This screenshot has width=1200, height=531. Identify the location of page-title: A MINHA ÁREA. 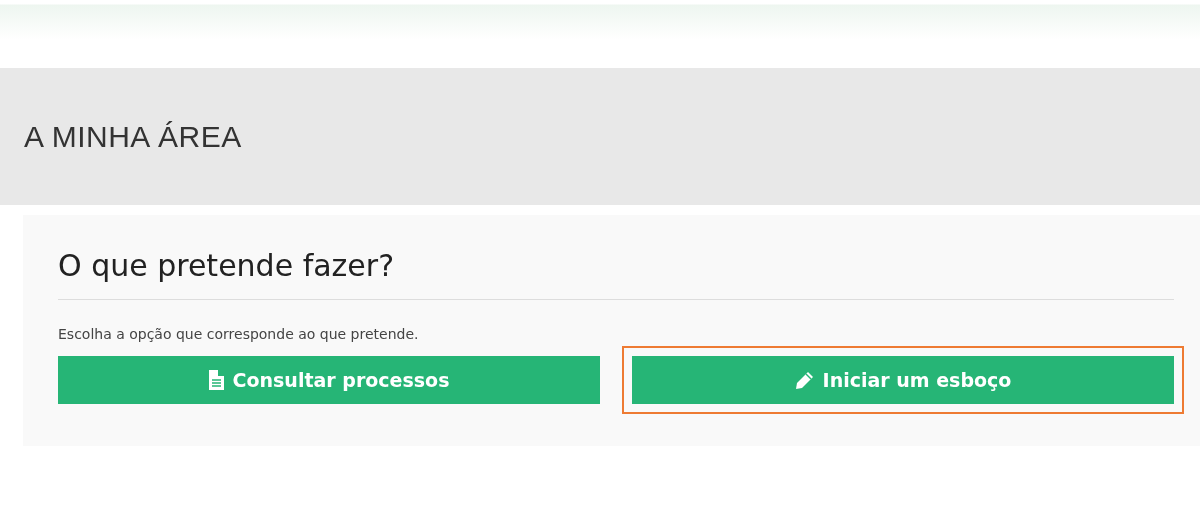
(133, 136).